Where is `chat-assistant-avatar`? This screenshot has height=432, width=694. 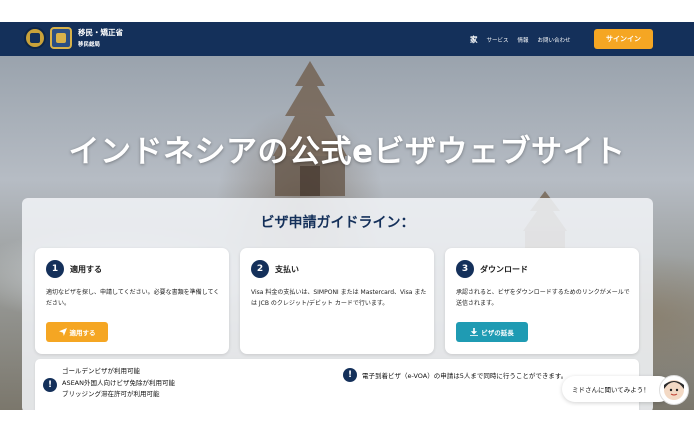
chat-assistant-avatar is located at coordinates (674, 390).